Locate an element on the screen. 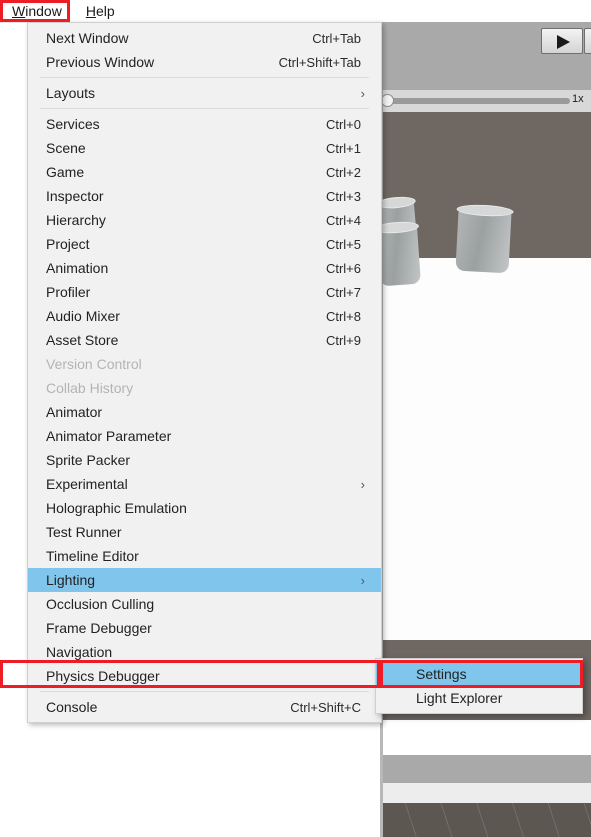 Image resolution: width=591 pixels, height=837 pixels. play-icon is located at coordinates (563, 42).